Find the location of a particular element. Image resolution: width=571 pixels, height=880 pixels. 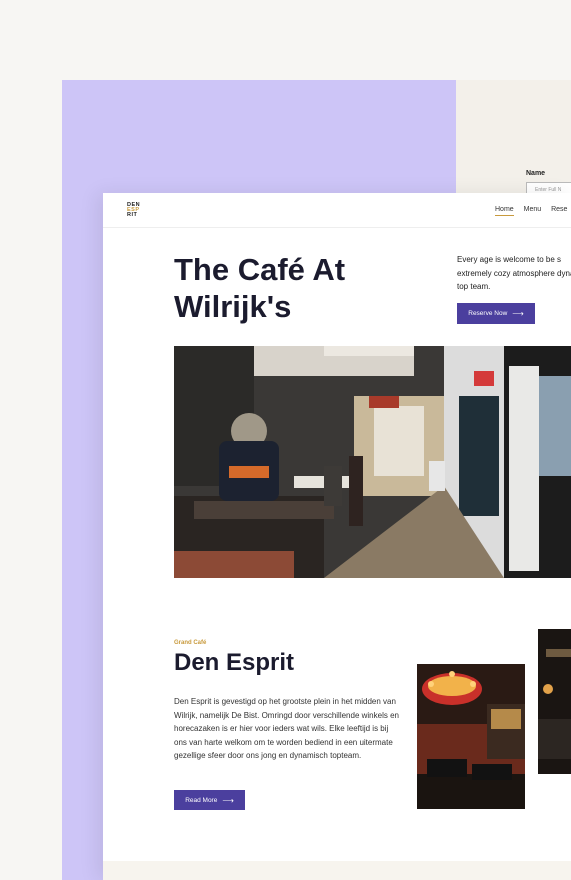

restaurant-dining-photo is located at coordinates (554, 701).